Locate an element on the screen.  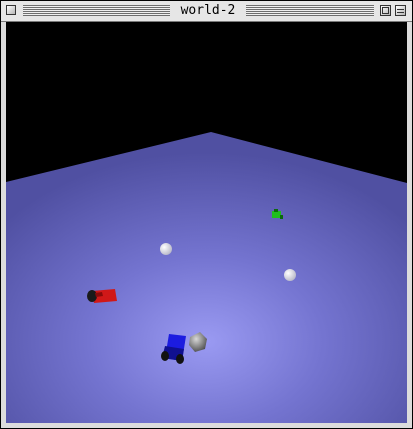
window-title: world-2 is located at coordinates (208, 11).